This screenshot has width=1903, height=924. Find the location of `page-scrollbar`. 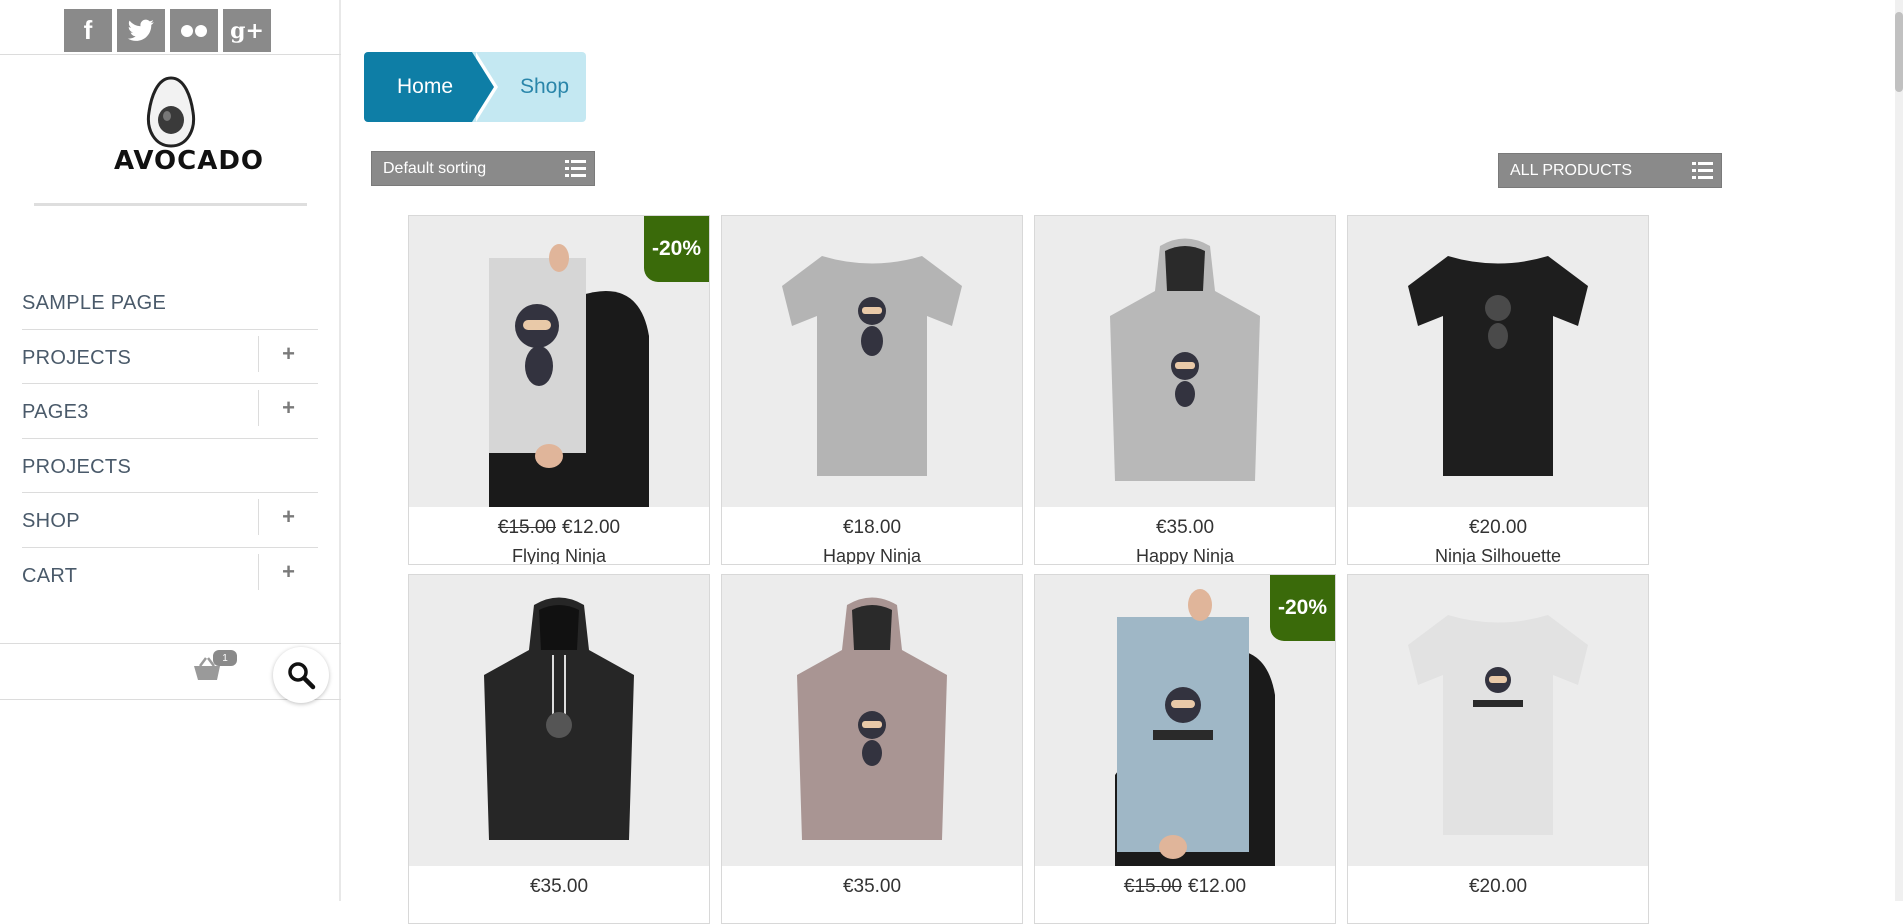

page-scrollbar is located at coordinates (1899, 450).